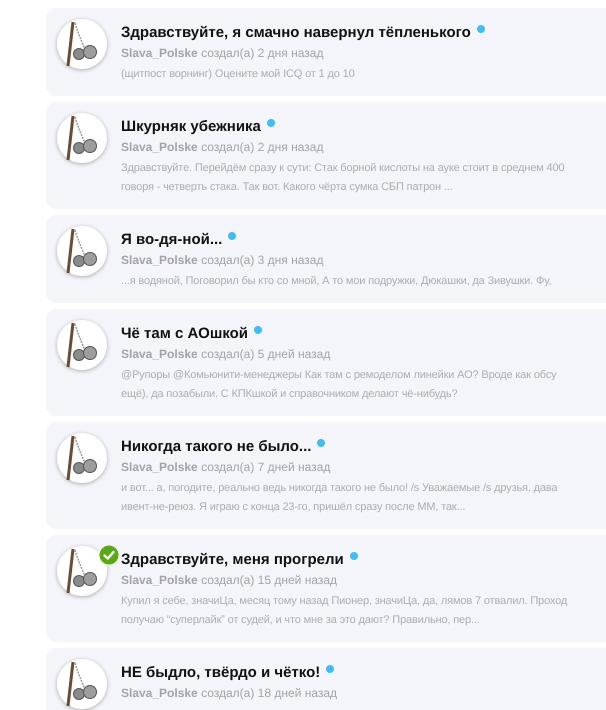 The image size is (606, 710). I want to click on topic-meta: Slava_Polske создал(а) 5 дней назад, so click(226, 354).